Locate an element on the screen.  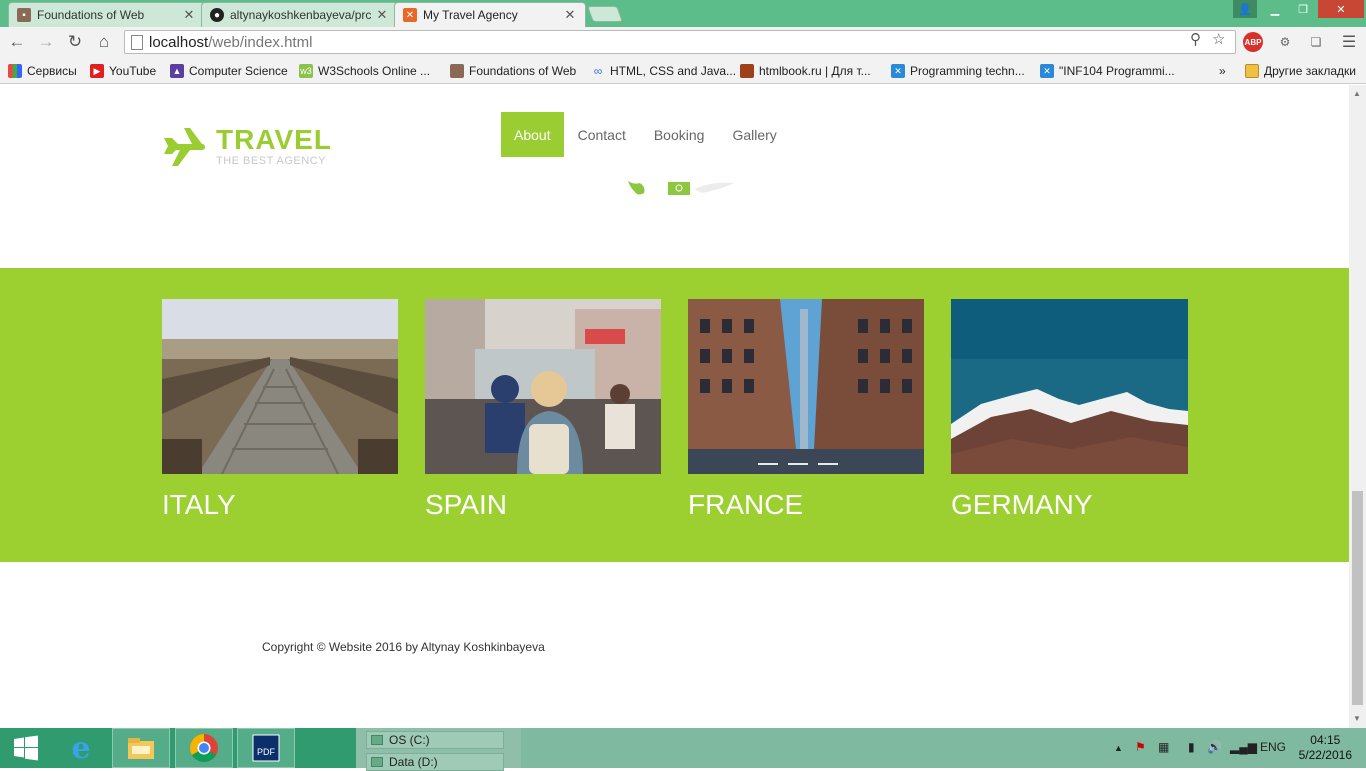
scroll-down-arrow-icon: ▼ is located at coordinates (1357, 718).